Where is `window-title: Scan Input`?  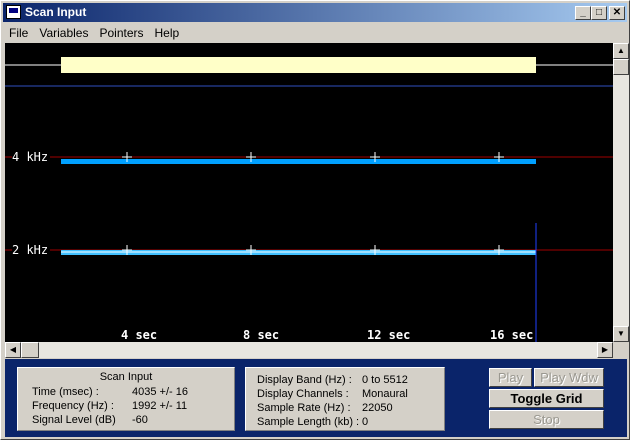 window-title: Scan Input is located at coordinates (56, 12).